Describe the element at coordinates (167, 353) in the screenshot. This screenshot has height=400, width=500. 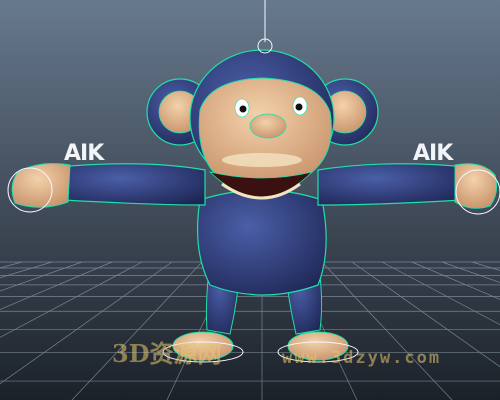
I see `watermark-site-name: 3D资源网` at that location.